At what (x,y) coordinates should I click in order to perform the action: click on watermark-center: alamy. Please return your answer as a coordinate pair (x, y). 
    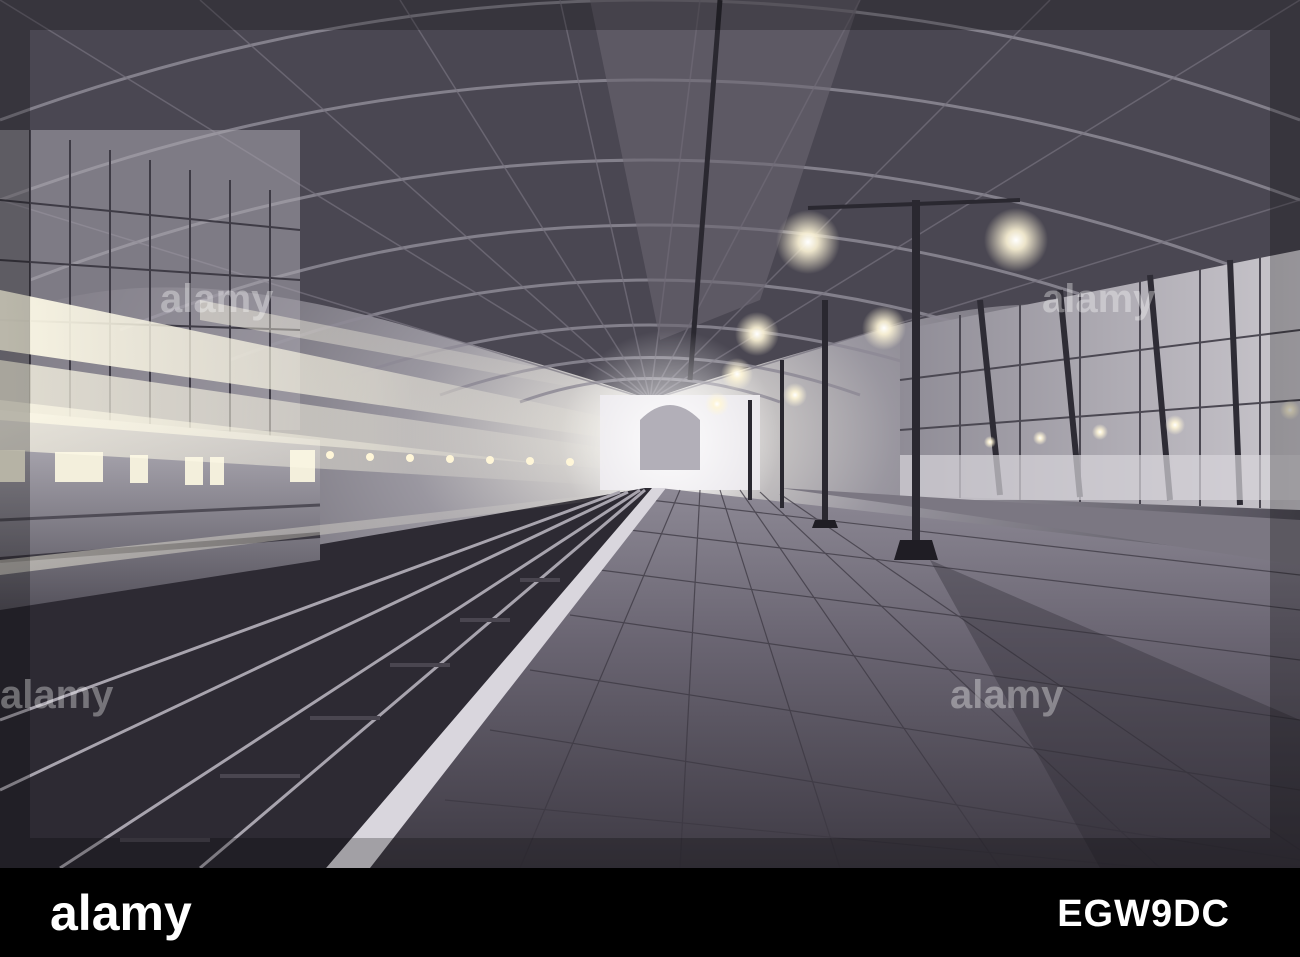
    Looking at the image, I should click on (1007, 695).